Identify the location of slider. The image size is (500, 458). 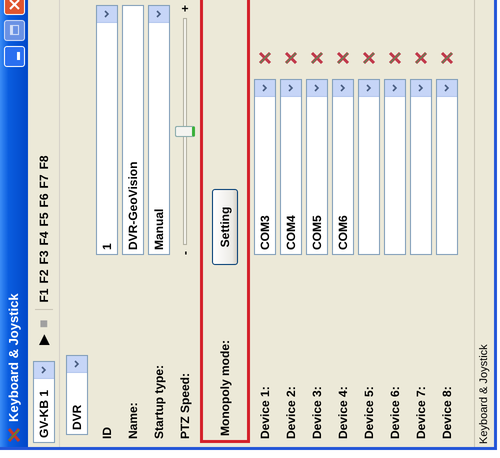
(185, 131).